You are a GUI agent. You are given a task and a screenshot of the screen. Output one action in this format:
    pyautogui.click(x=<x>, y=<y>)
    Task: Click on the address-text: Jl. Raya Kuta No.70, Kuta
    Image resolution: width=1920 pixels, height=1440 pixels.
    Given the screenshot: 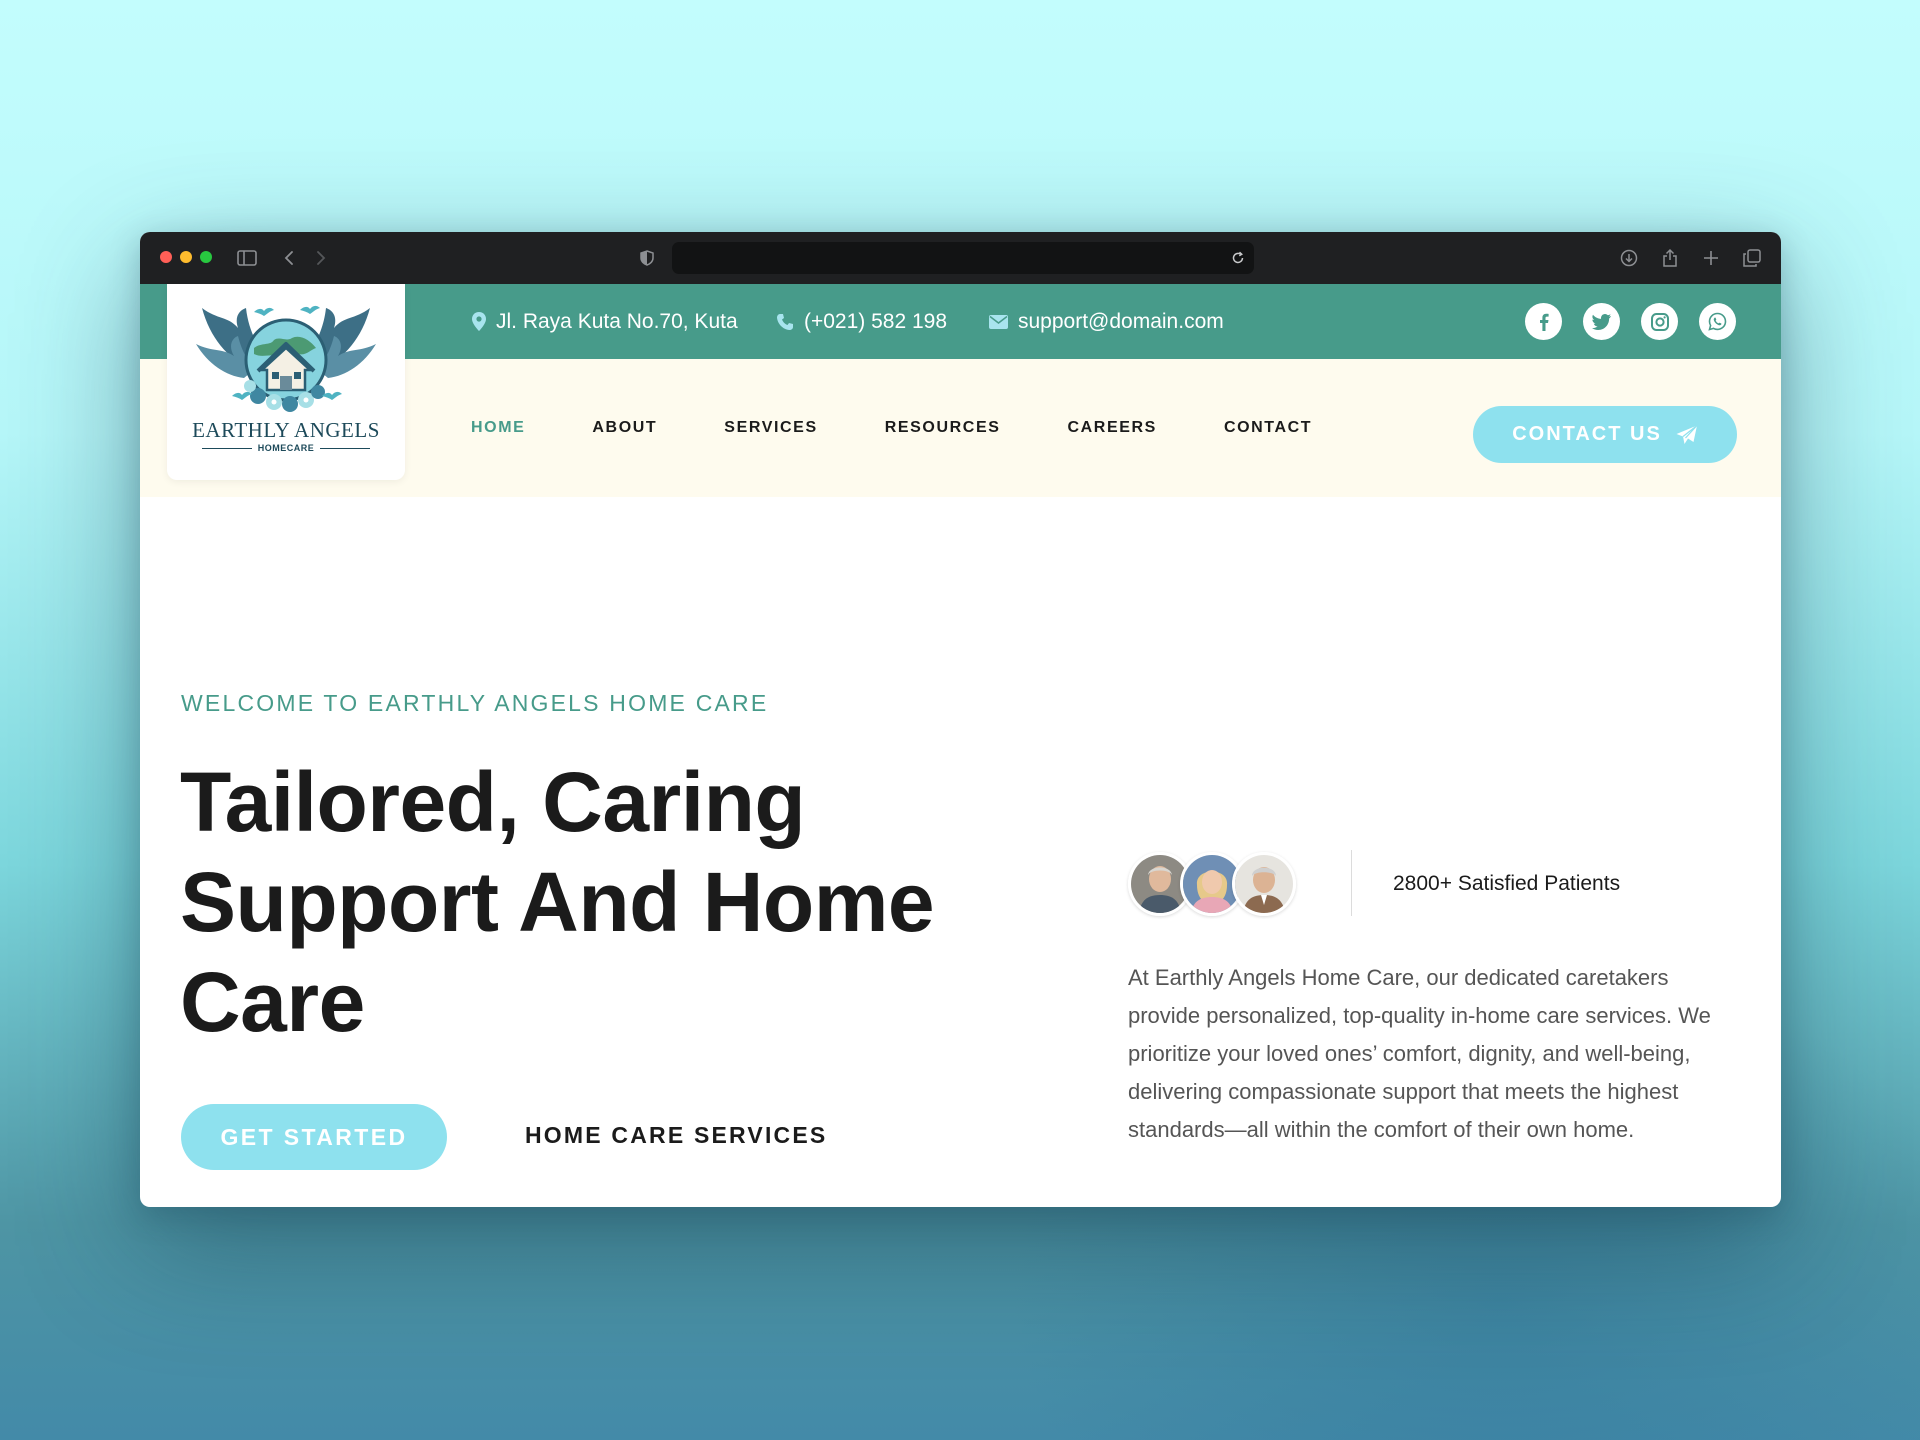 What is the action you would take?
    pyautogui.click(x=617, y=321)
    